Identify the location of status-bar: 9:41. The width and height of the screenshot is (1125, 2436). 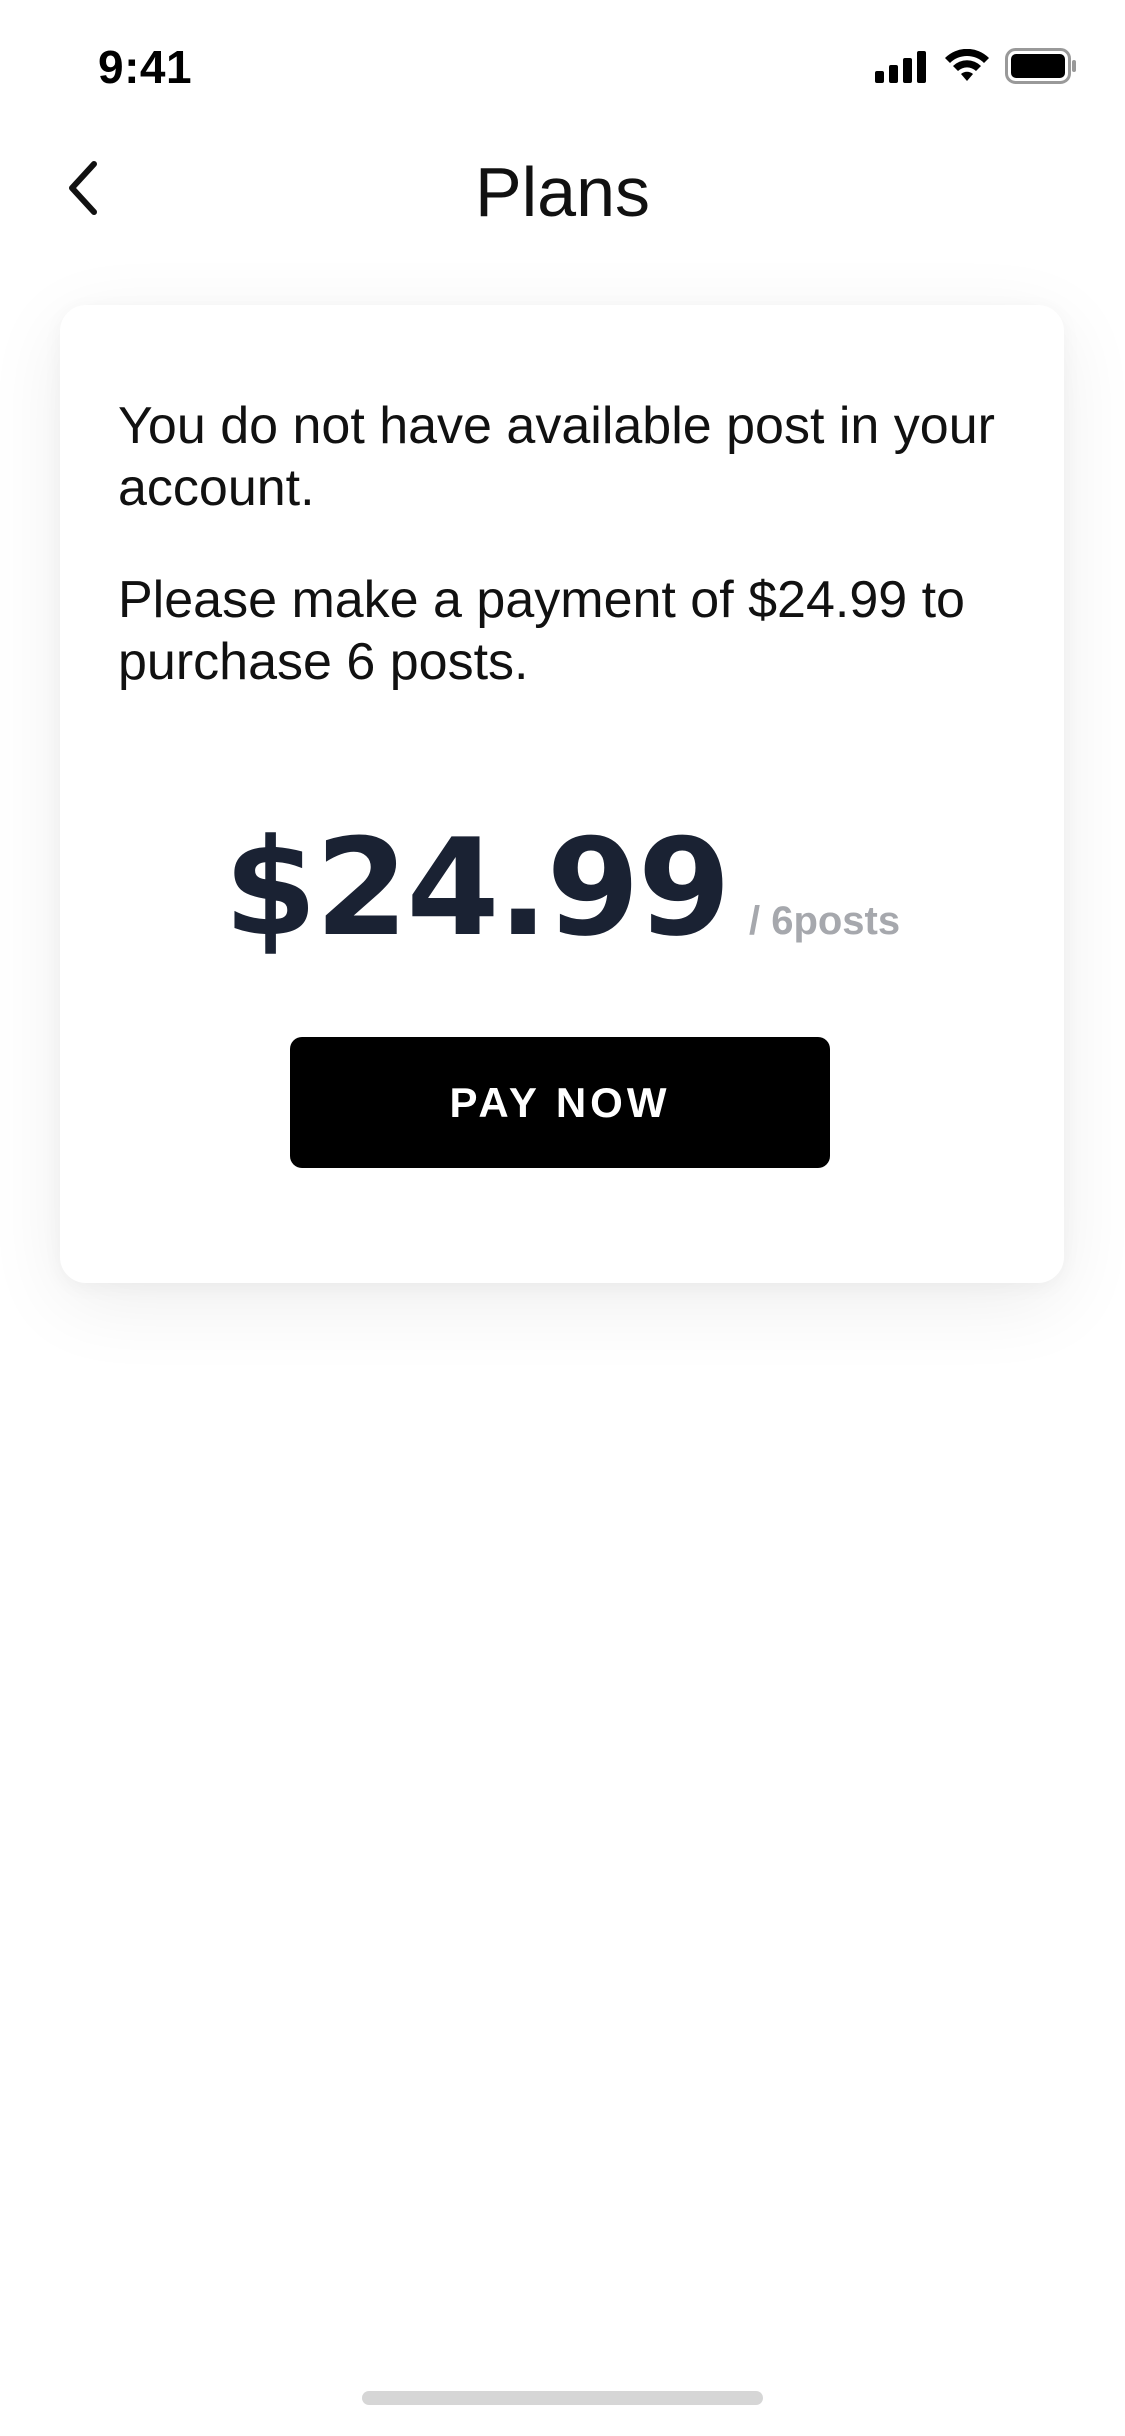
(562, 66).